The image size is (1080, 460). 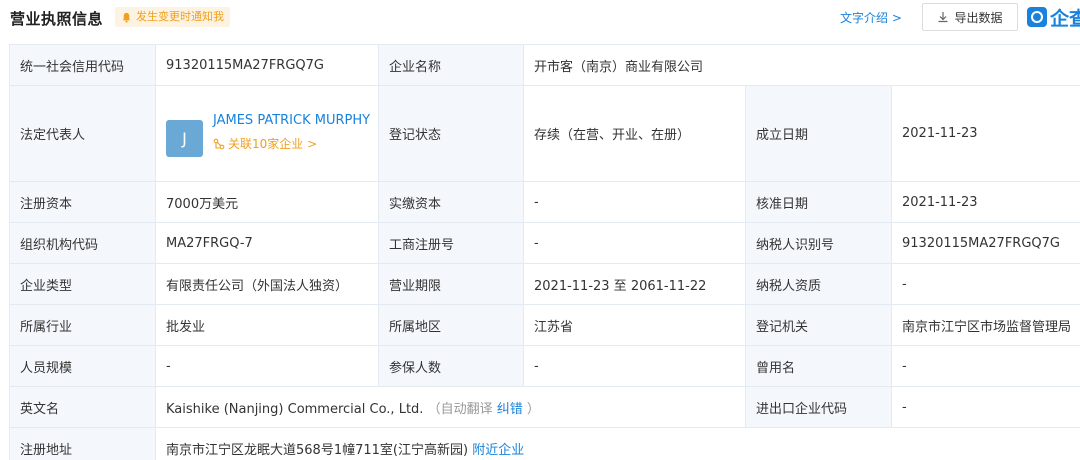 What do you see at coordinates (82, 366) in the screenshot?
I see `label-staff-size: 人员规模` at bounding box center [82, 366].